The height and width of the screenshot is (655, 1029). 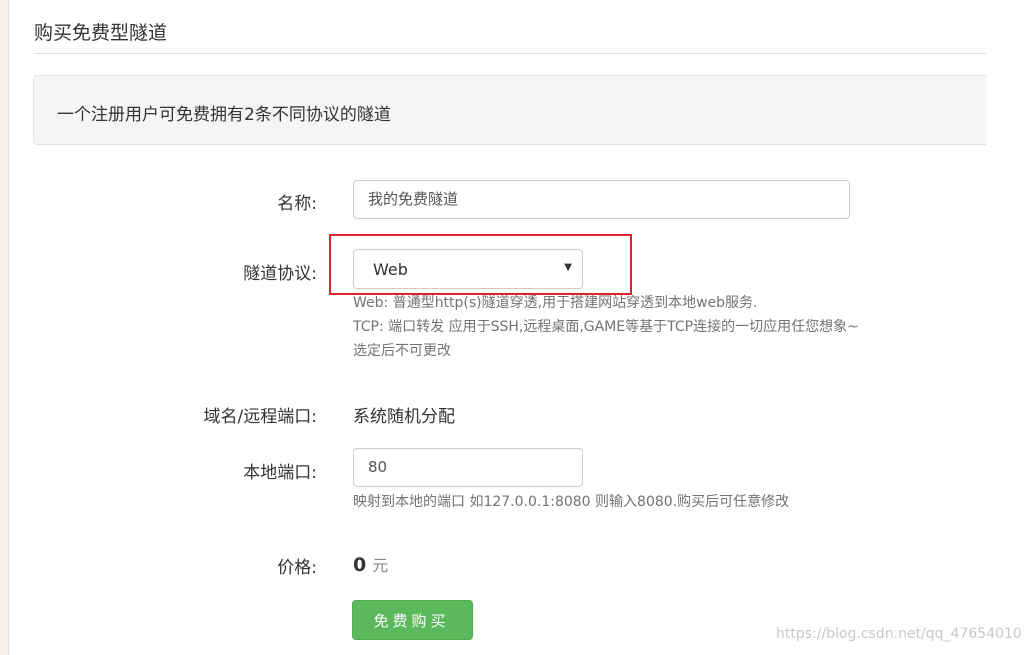 I want to click on name-input: 我的免费隧道, so click(x=601, y=199).